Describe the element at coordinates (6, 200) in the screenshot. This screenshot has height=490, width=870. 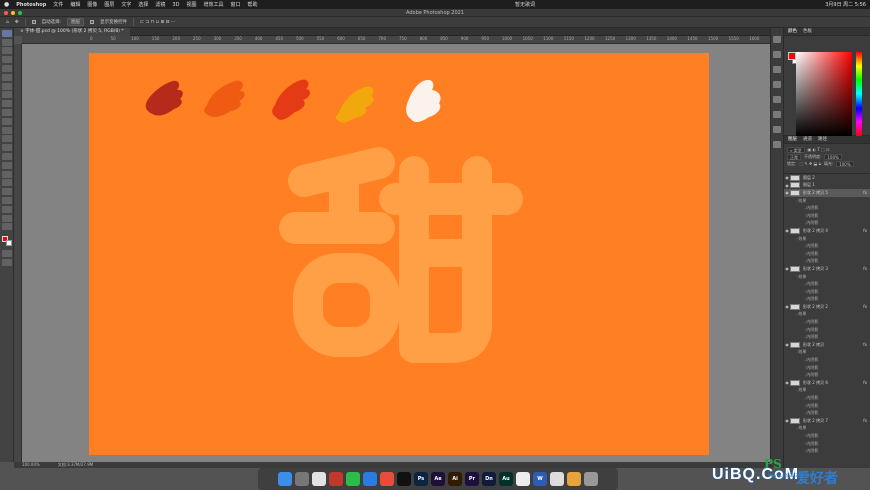
I see `shape-tool-icon` at that location.